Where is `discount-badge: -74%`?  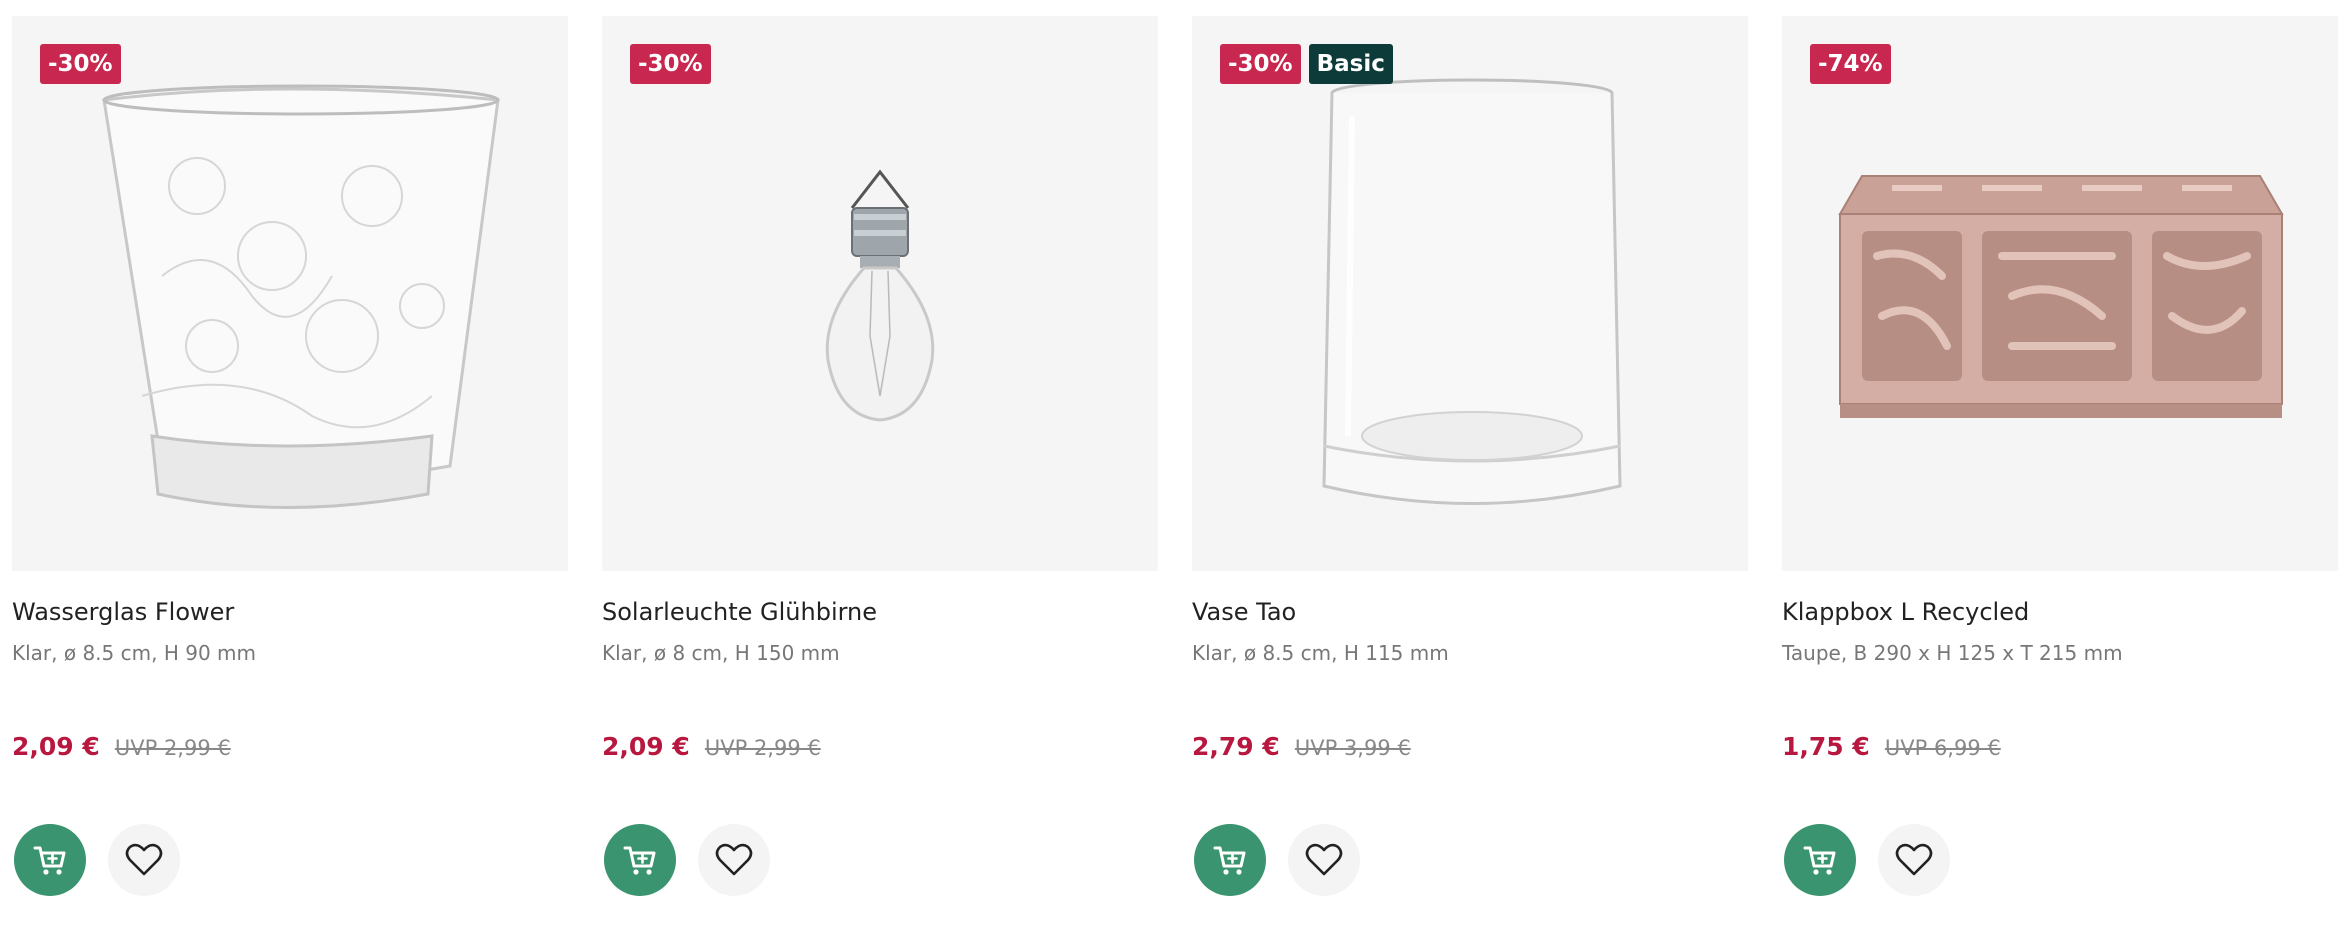 discount-badge: -74% is located at coordinates (1850, 64).